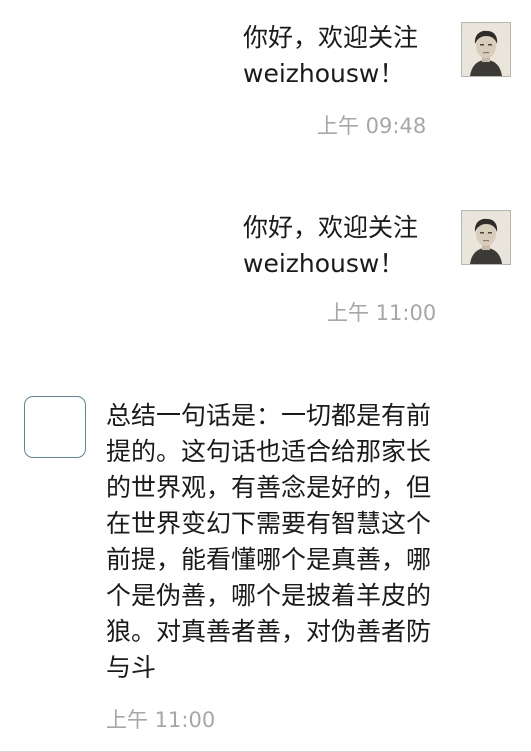 This screenshot has width=531, height=752. What do you see at coordinates (372, 126) in the screenshot?
I see `message-timestamp: 上午 09:48` at bounding box center [372, 126].